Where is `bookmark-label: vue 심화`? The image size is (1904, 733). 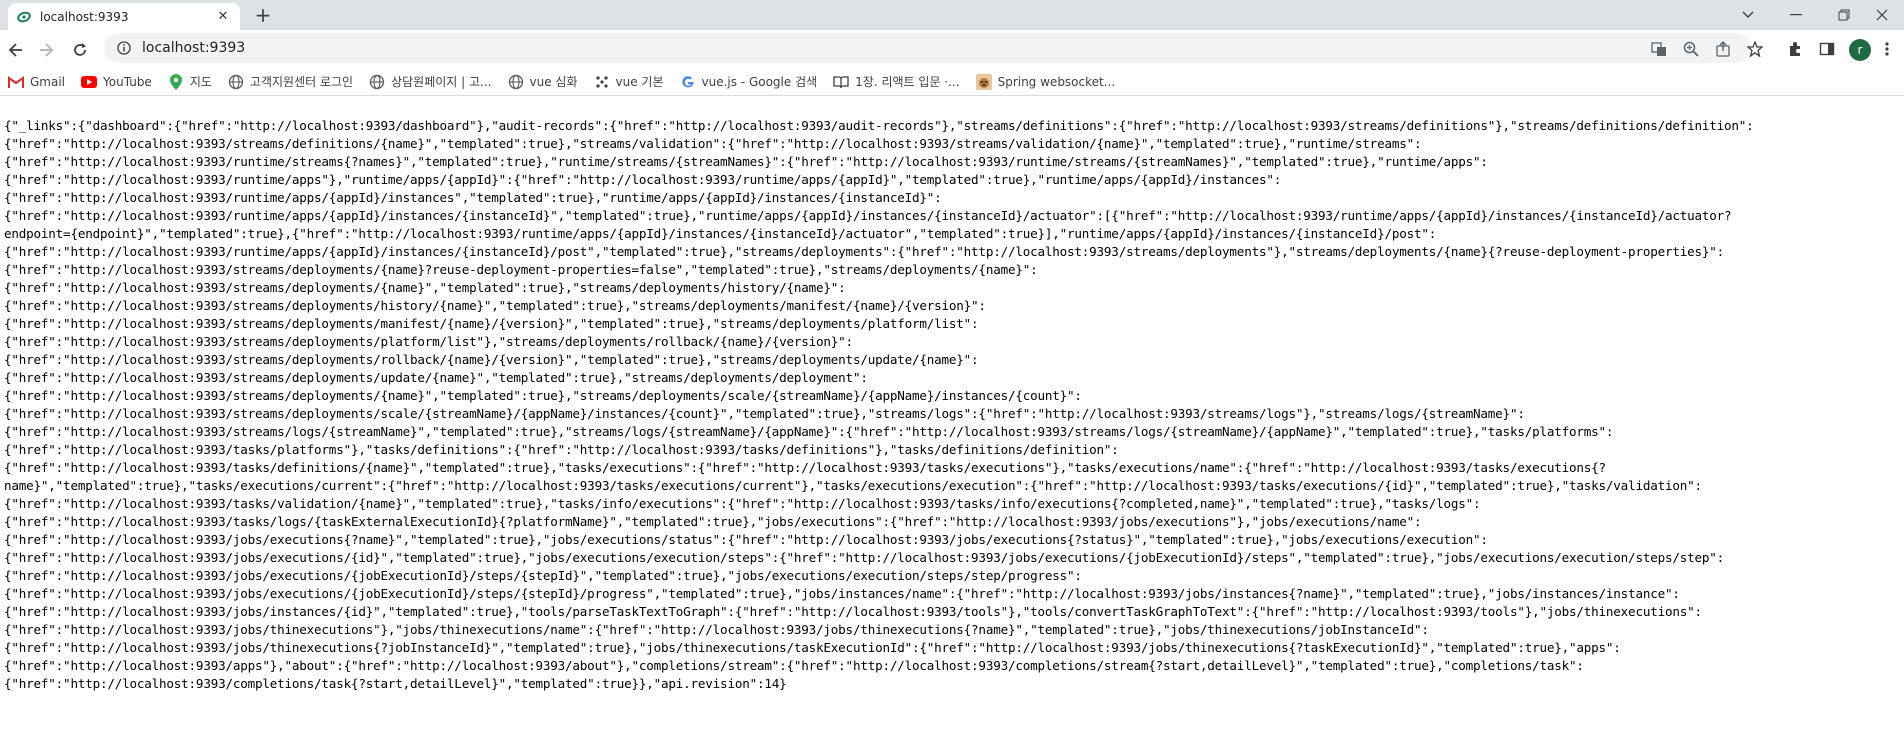 bookmark-label: vue 심화 is located at coordinates (553, 82).